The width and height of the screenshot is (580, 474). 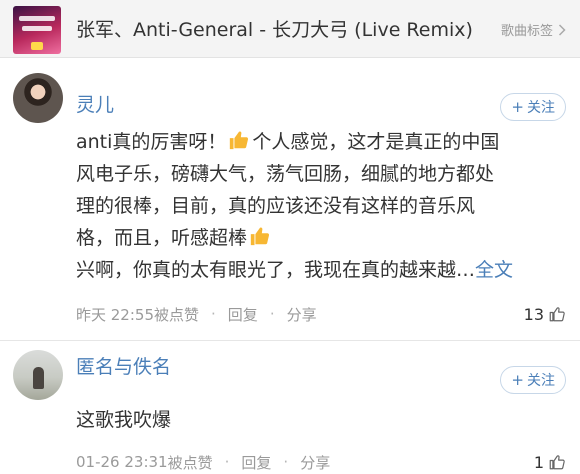 What do you see at coordinates (545, 314) in the screenshot?
I see `like-button: 13` at bounding box center [545, 314].